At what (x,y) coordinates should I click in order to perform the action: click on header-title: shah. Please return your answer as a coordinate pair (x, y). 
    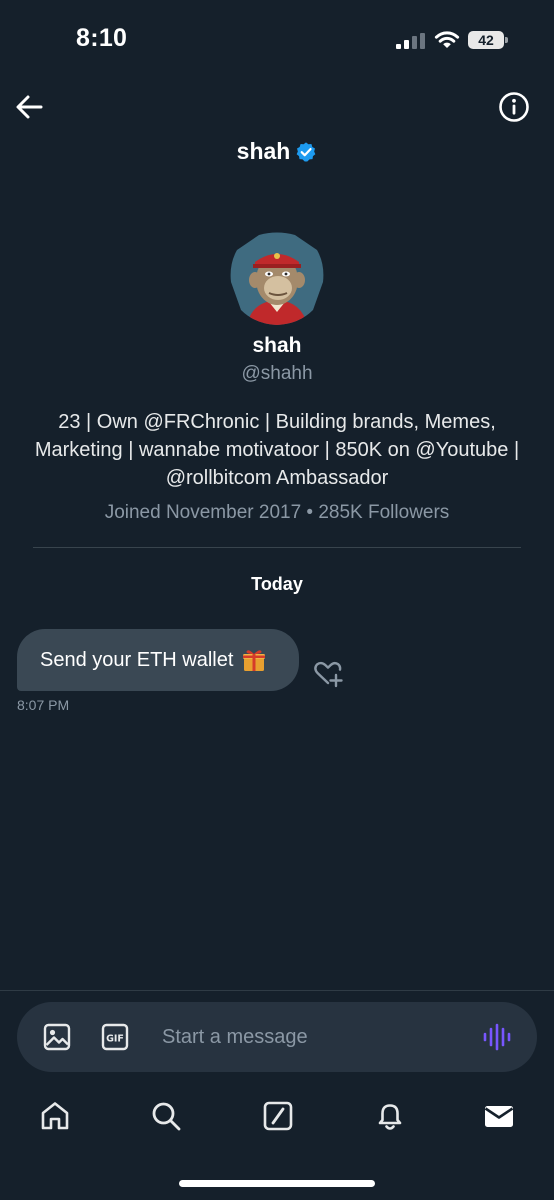
    Looking at the image, I should click on (263, 151).